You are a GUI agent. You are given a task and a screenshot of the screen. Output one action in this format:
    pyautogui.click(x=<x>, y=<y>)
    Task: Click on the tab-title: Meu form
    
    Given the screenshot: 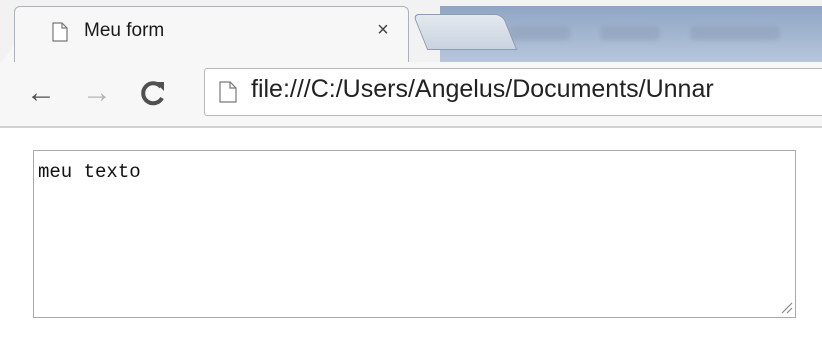 What is the action you would take?
    pyautogui.click(x=124, y=30)
    